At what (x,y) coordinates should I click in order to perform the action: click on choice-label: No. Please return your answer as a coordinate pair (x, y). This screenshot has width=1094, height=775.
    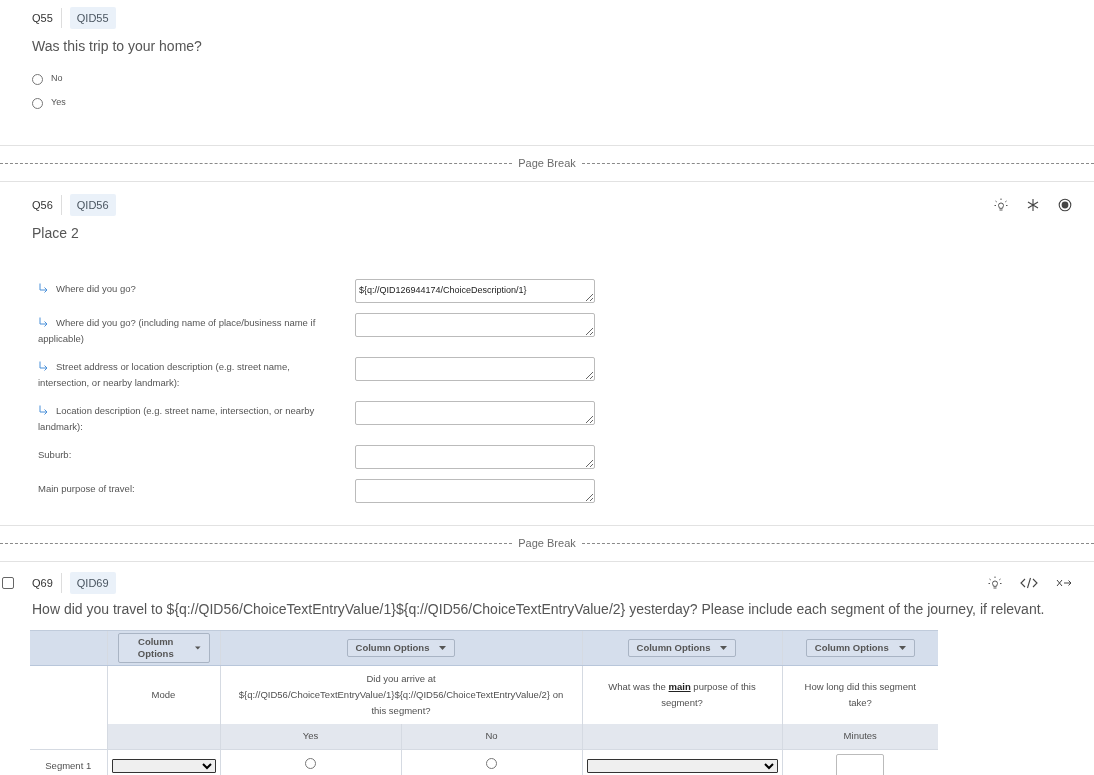
    Looking at the image, I should click on (57, 79).